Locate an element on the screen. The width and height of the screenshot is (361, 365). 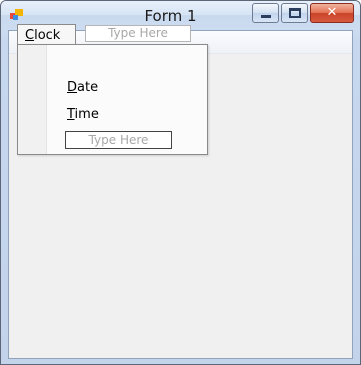
dropdown-image-margin is located at coordinates (32, 99).